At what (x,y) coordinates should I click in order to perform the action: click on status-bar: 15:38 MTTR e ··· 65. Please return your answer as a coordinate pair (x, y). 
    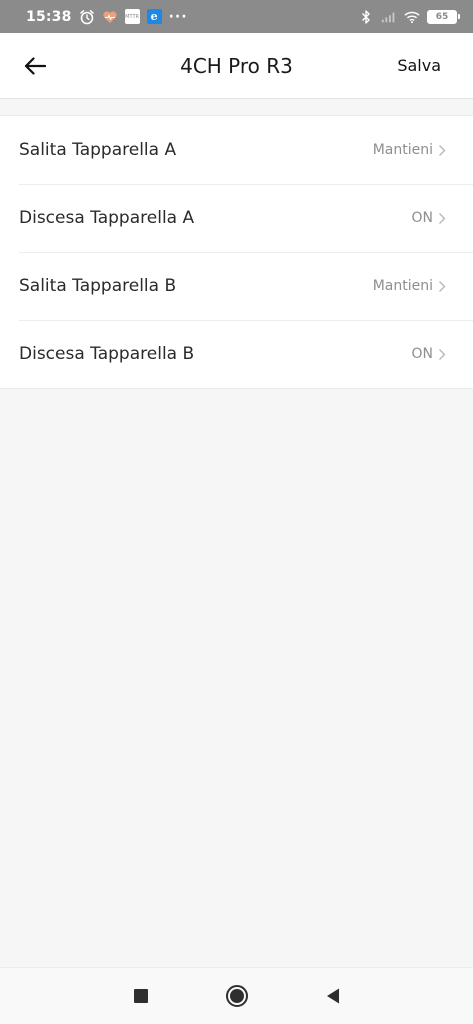
    Looking at the image, I should click on (236, 16).